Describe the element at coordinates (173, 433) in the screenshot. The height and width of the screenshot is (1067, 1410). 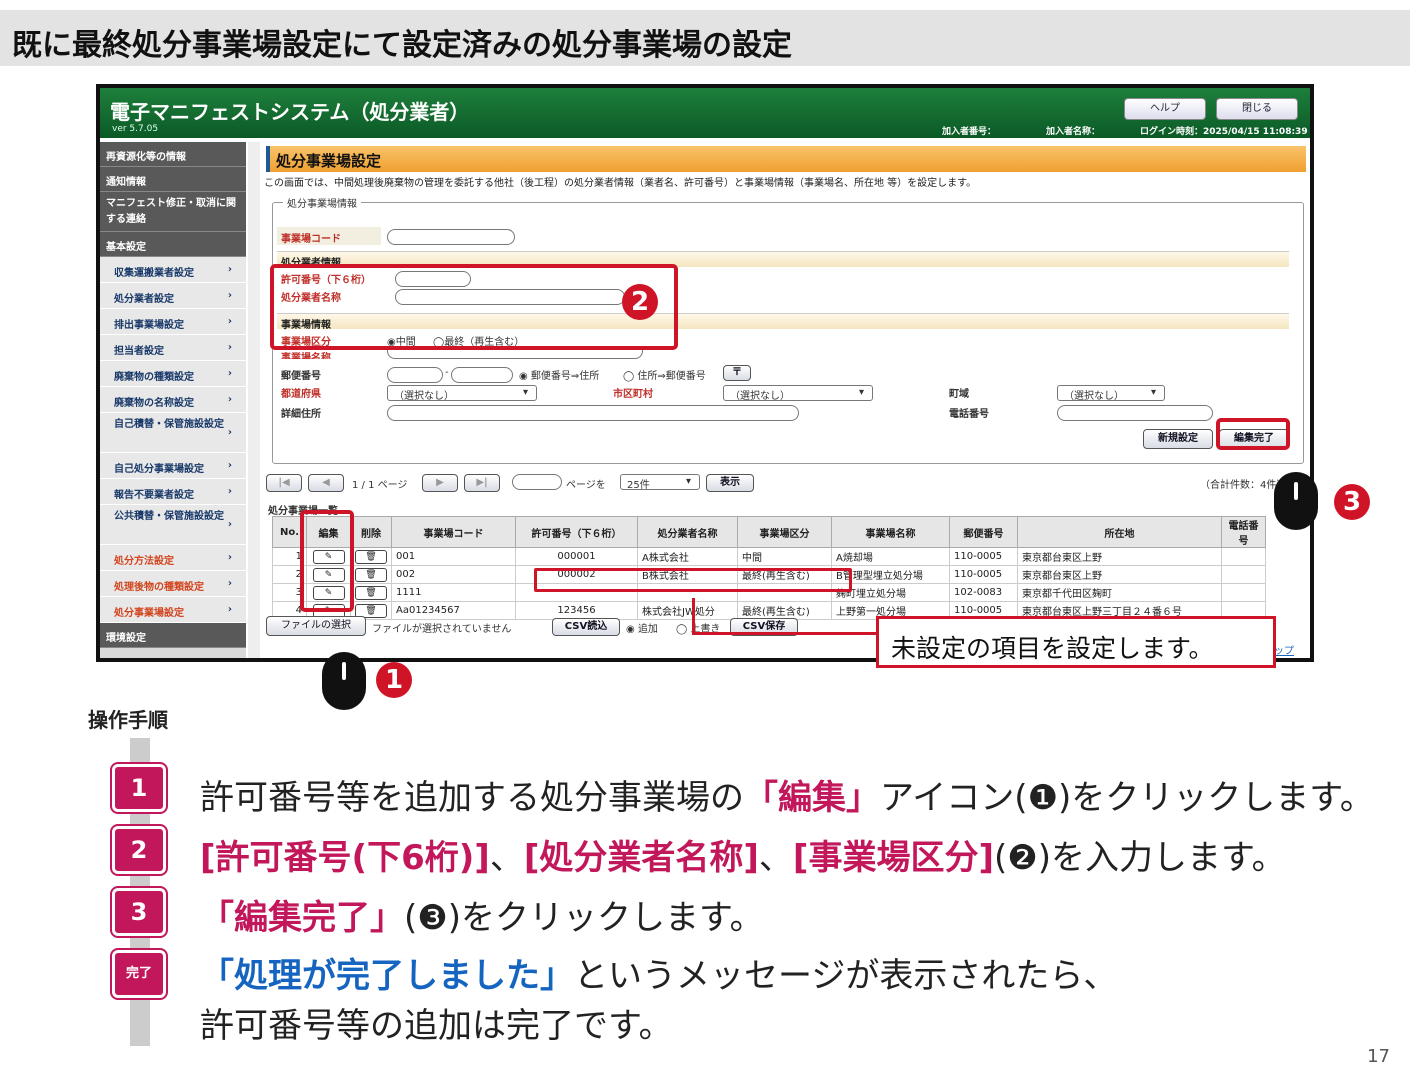
I see `sidebar-item: 自己積替・保管施設設定 ›` at that location.